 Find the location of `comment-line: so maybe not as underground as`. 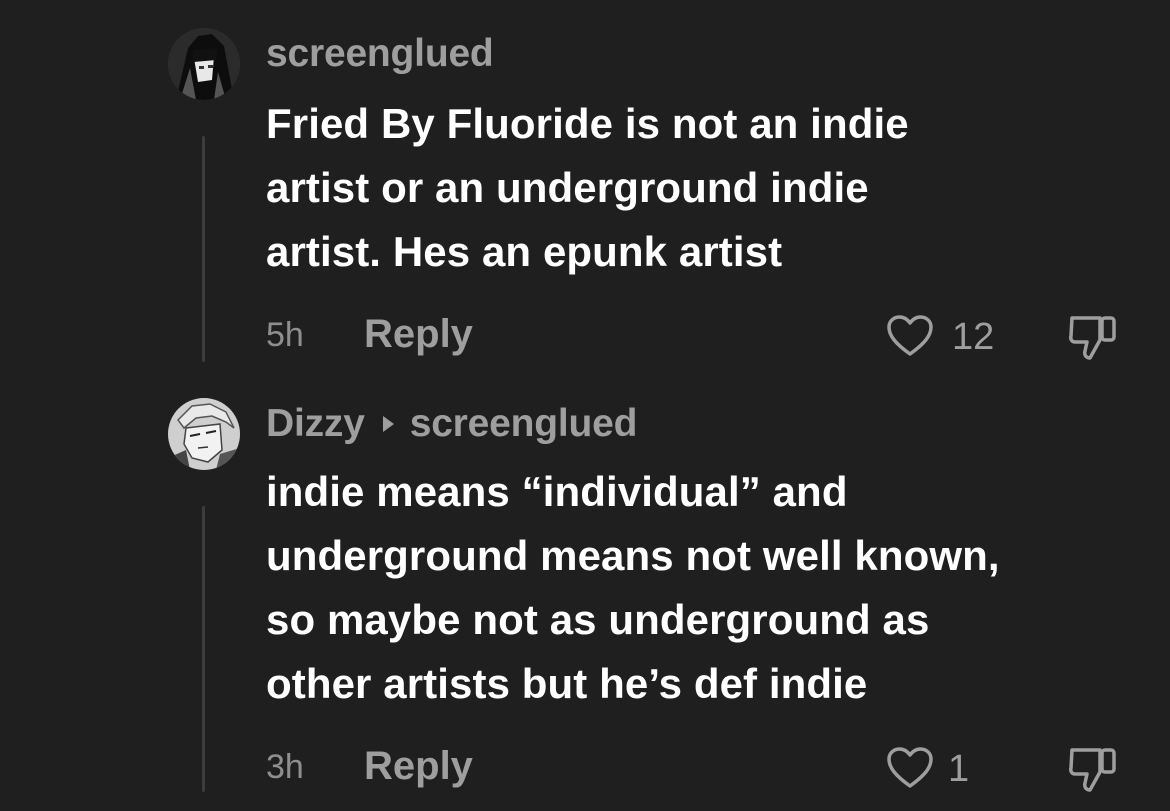

comment-line: so maybe not as underground as is located at coordinates (598, 619).